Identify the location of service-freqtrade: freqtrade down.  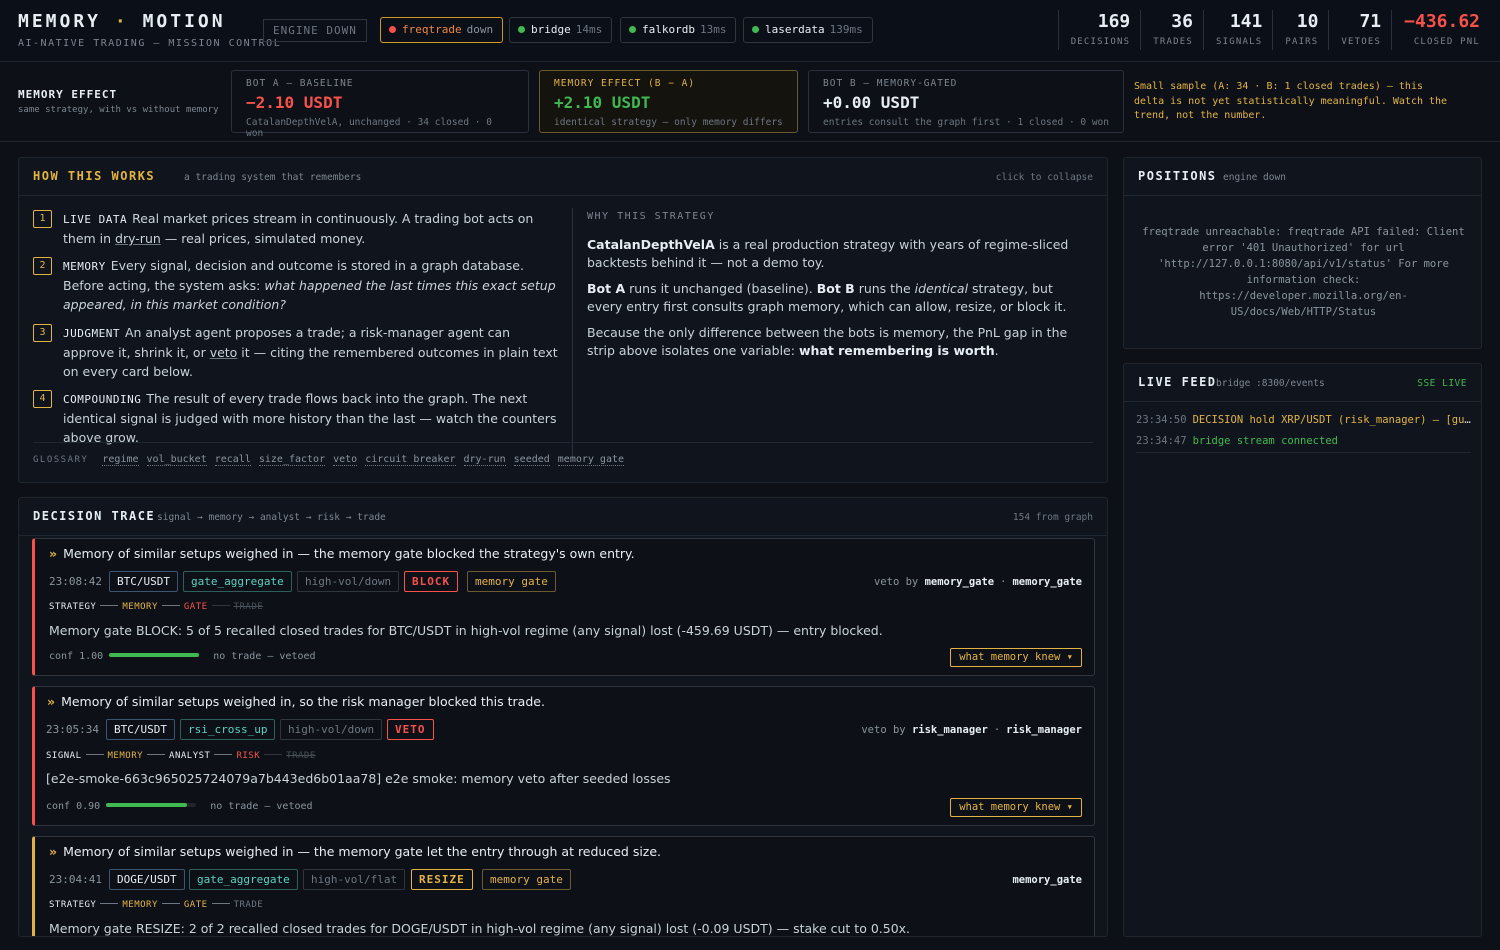
(442, 30).